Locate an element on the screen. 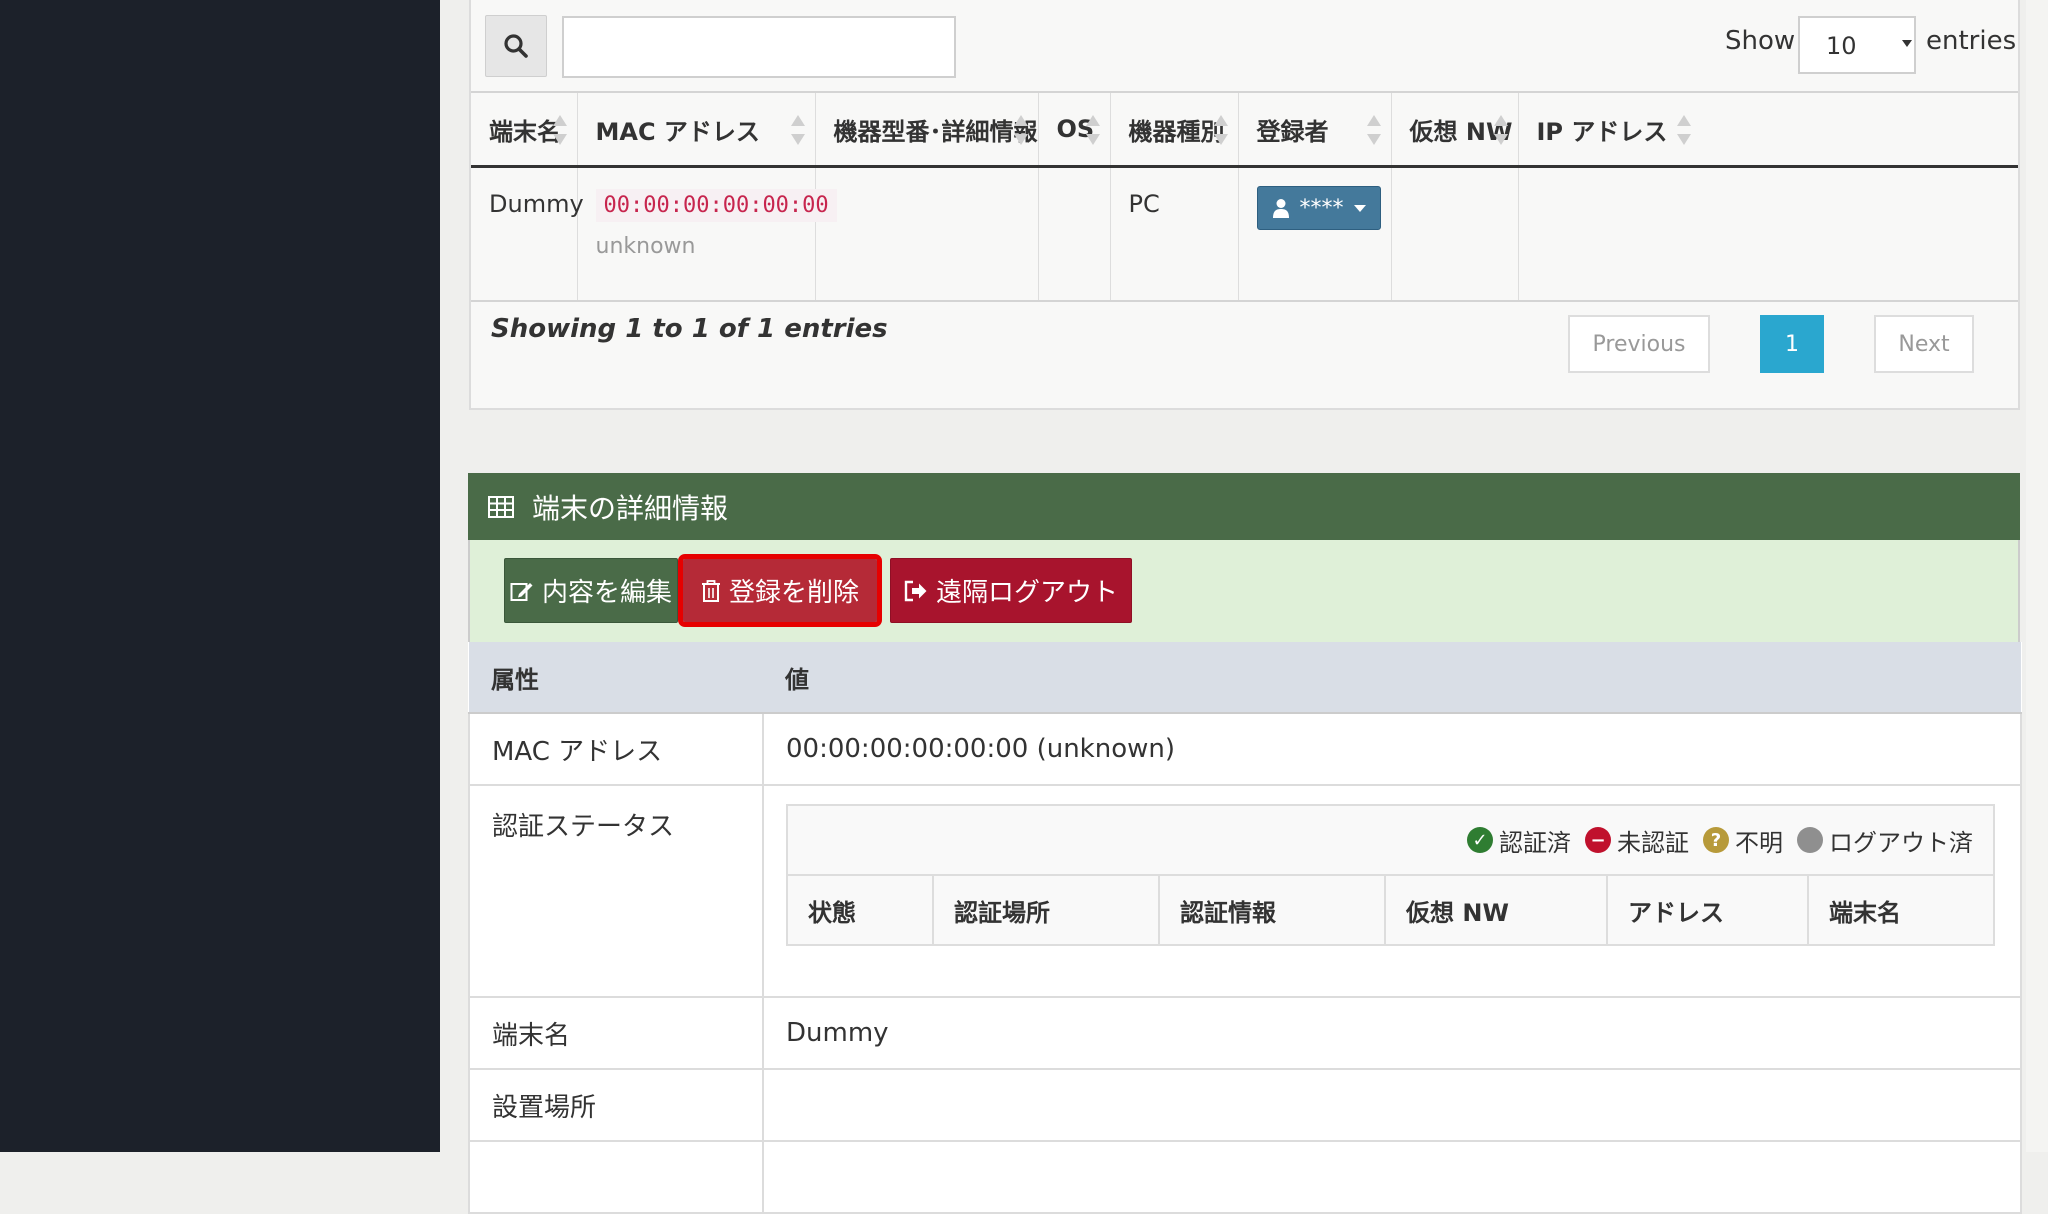  col-header-ip: IP アドレス is located at coordinates (1768, 129).